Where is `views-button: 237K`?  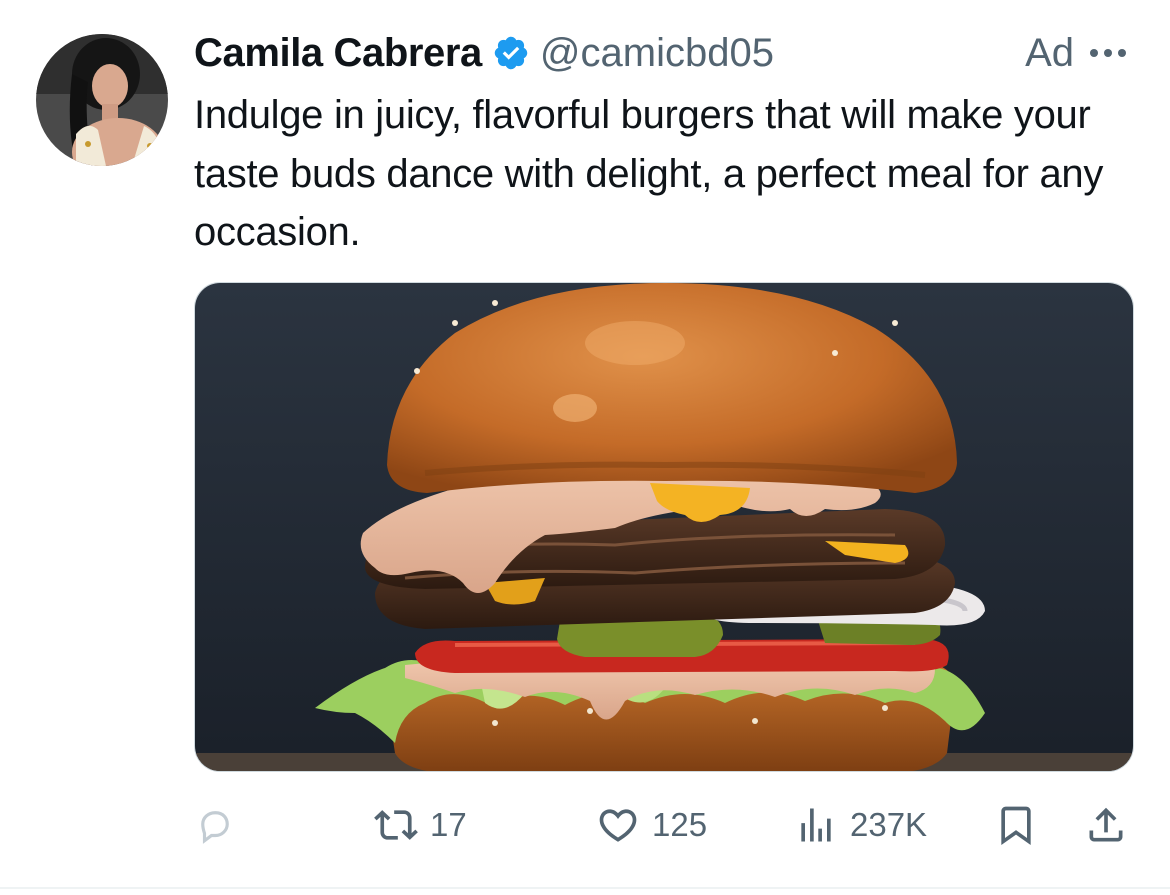
views-button: 237K is located at coordinates (860, 825).